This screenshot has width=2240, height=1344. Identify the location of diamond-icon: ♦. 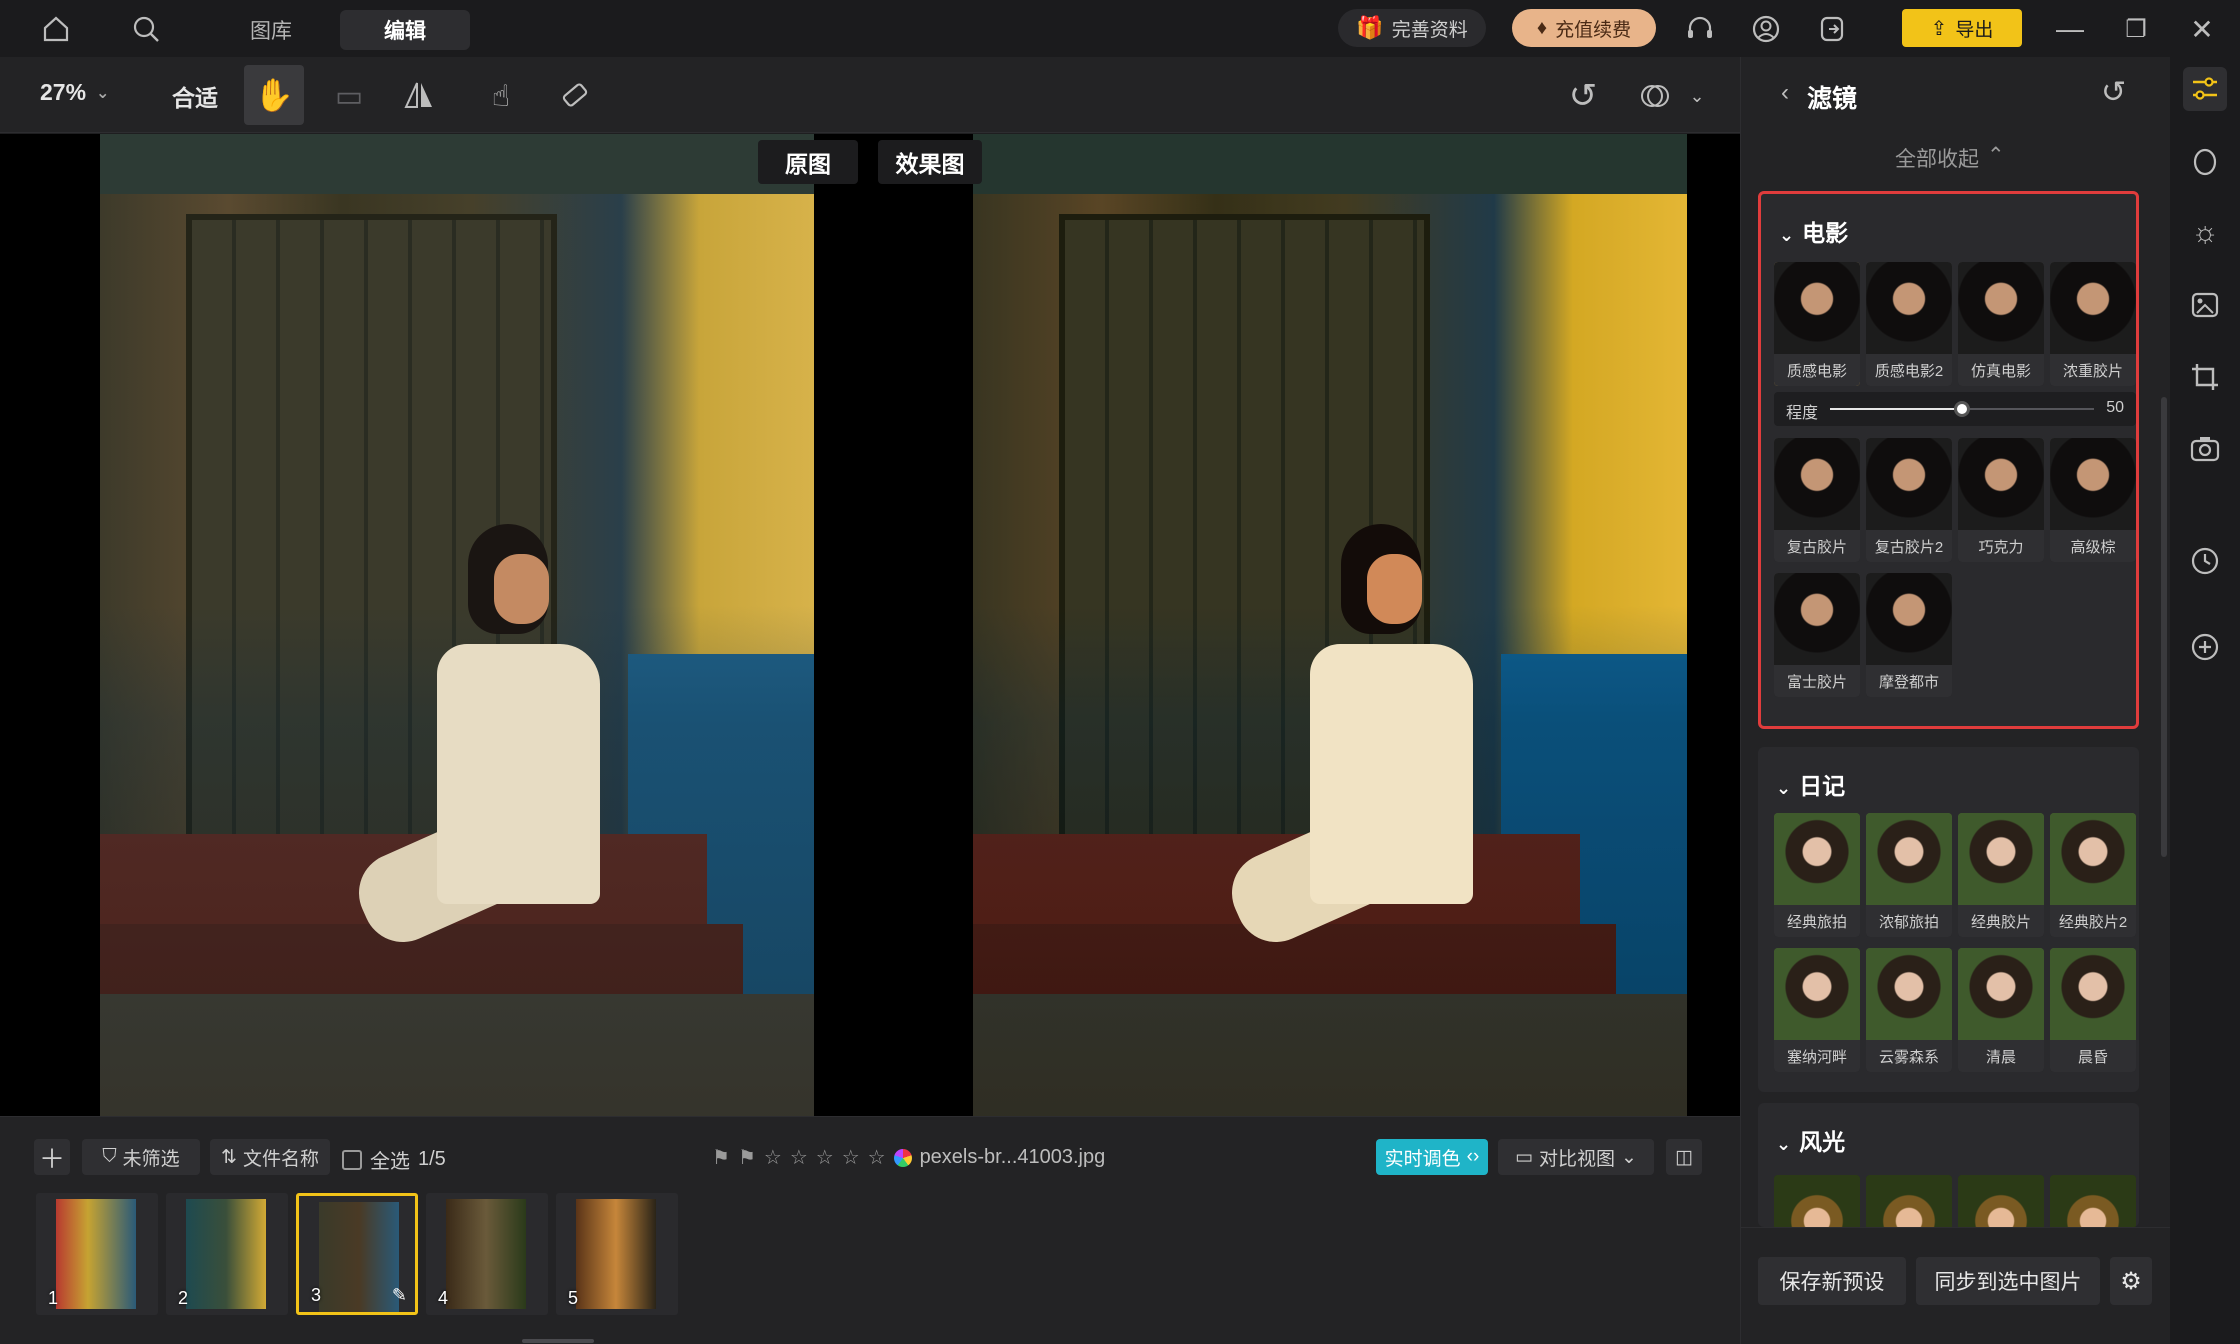
(1542, 27).